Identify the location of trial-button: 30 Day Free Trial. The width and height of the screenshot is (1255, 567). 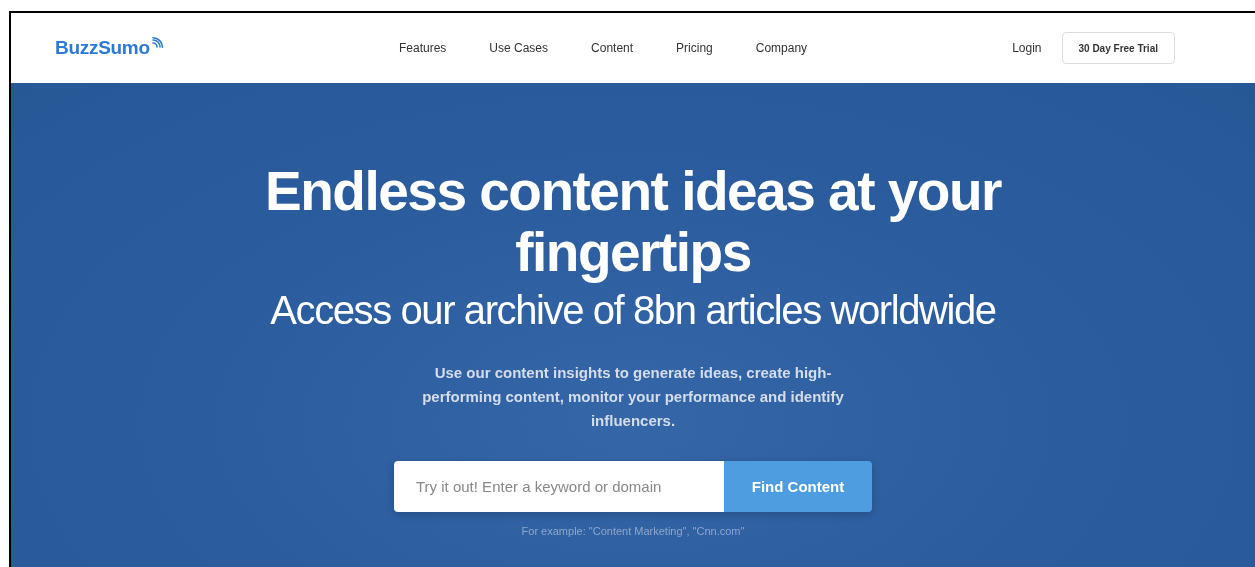
(1118, 48).